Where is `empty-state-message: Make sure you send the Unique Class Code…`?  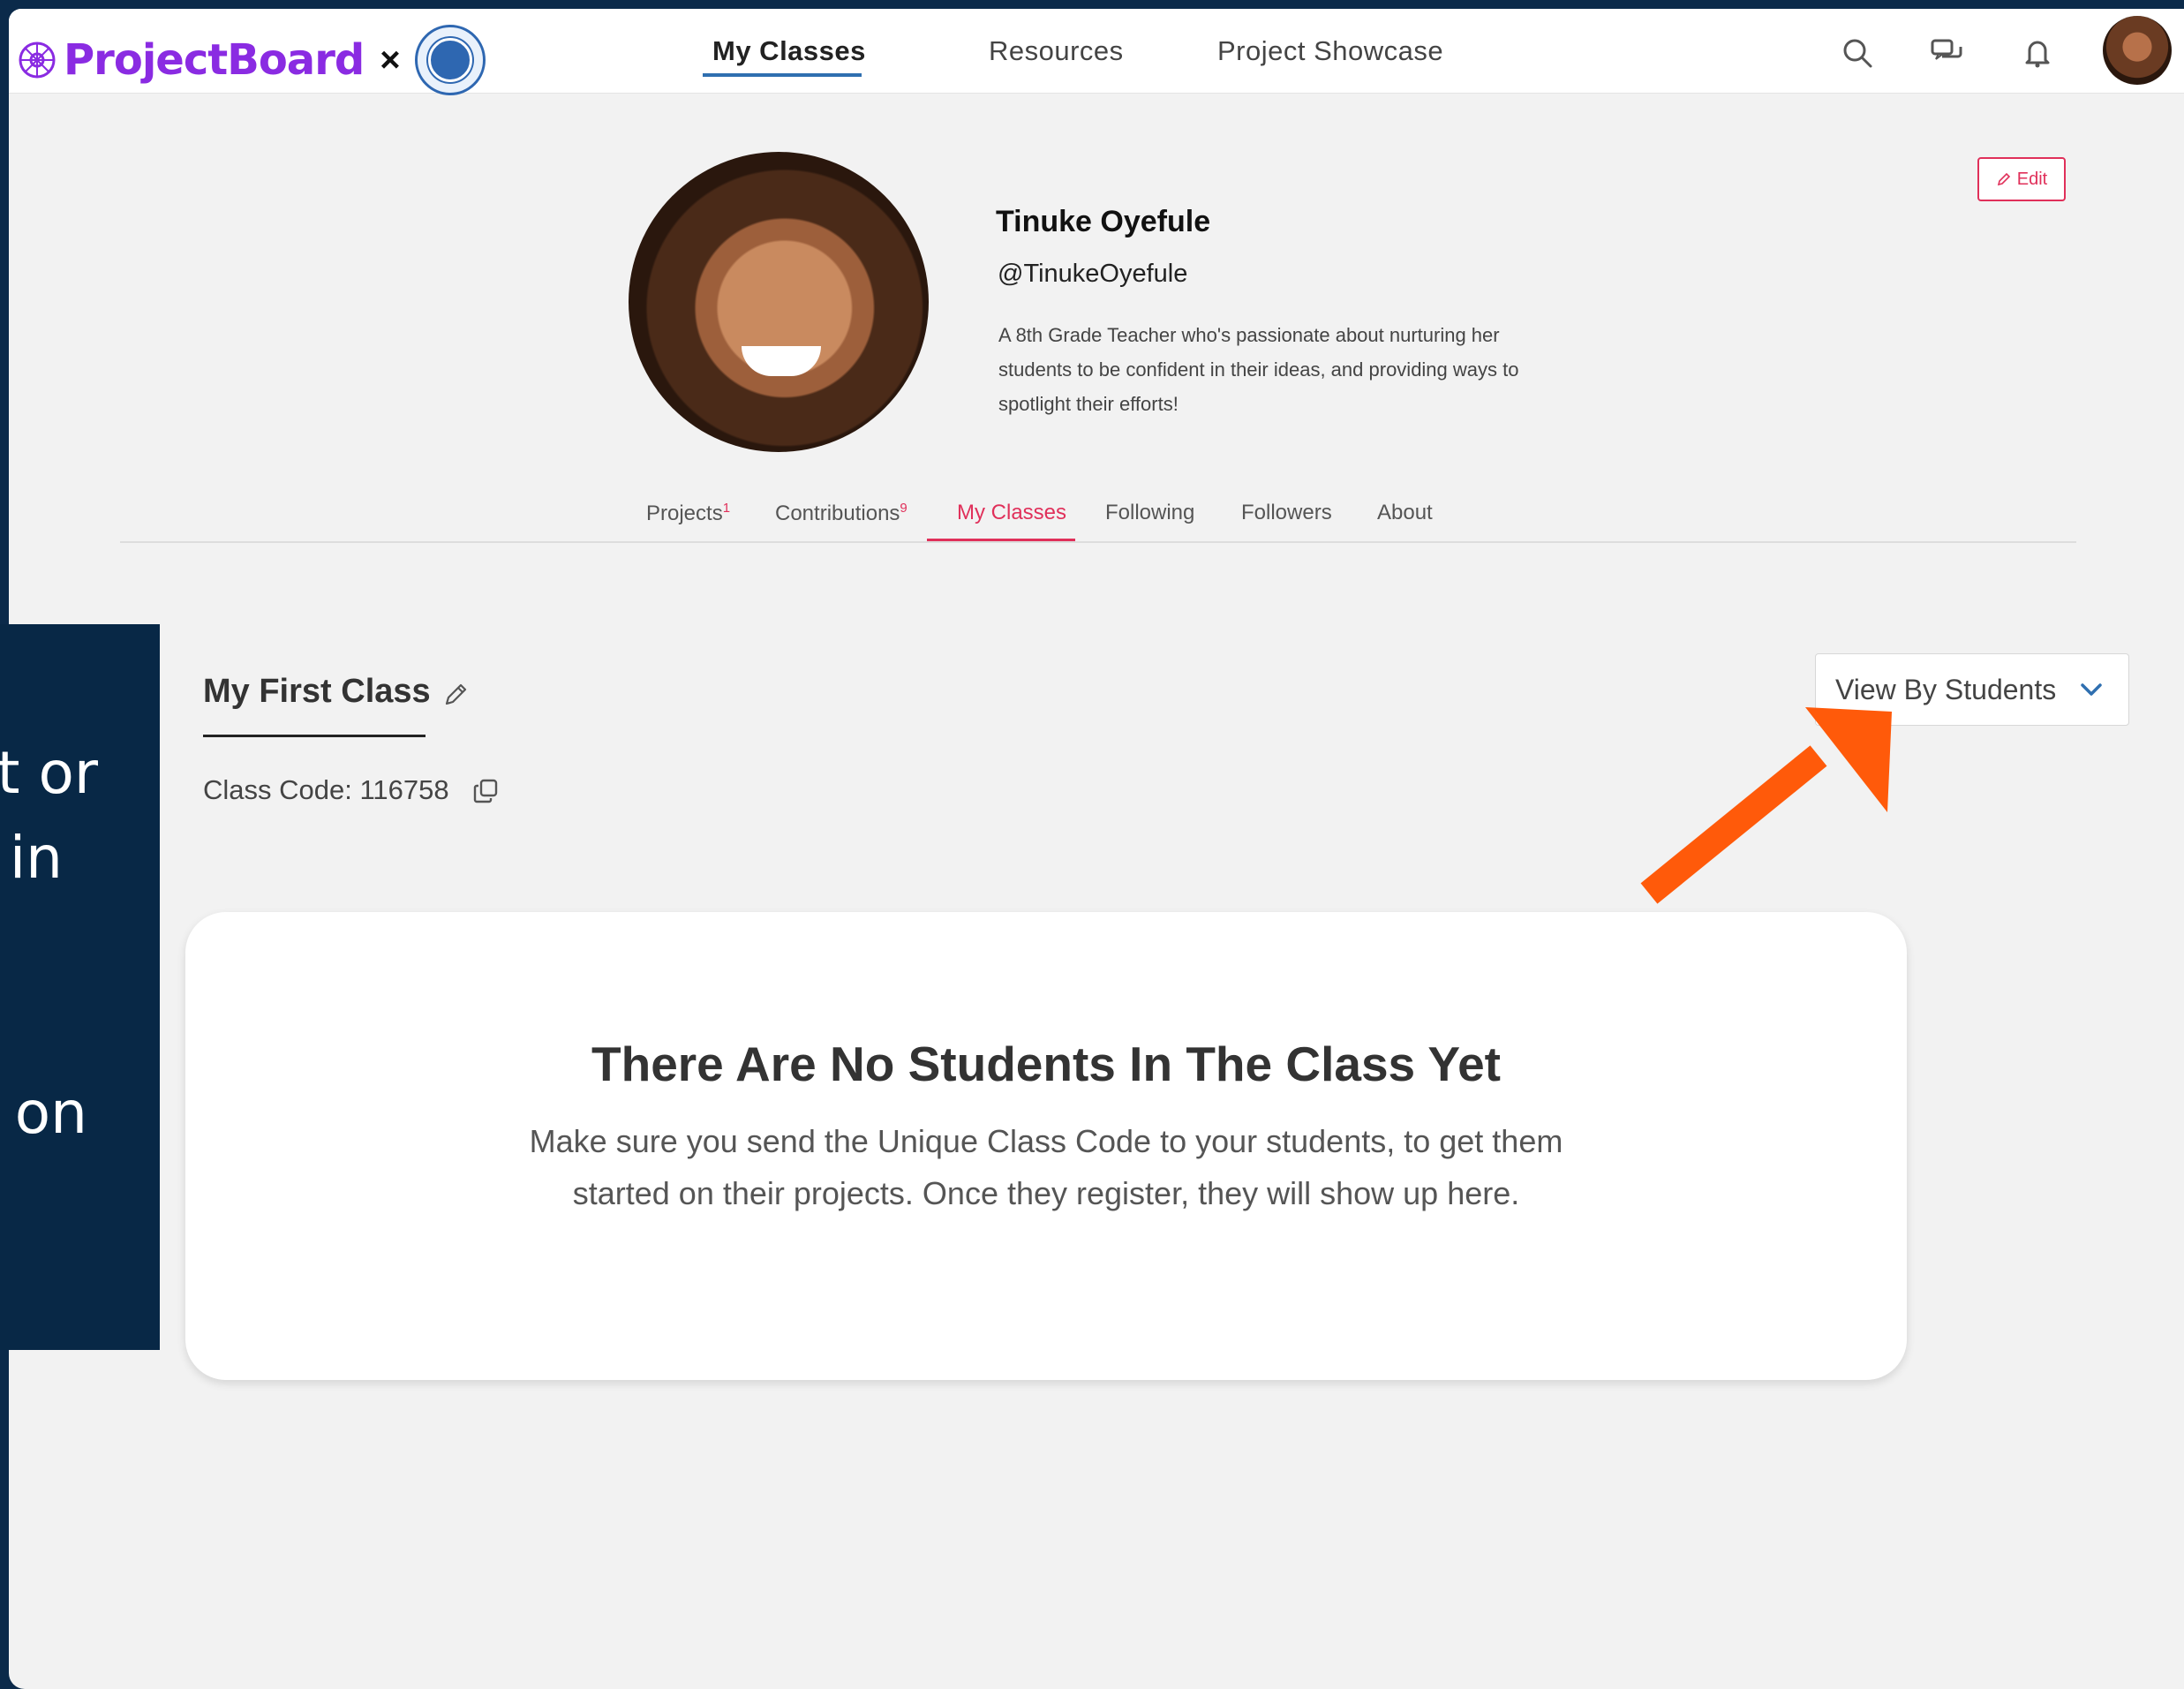
empty-state-message: Make sure you send the Unique Class Code… is located at coordinates (1046, 1167).